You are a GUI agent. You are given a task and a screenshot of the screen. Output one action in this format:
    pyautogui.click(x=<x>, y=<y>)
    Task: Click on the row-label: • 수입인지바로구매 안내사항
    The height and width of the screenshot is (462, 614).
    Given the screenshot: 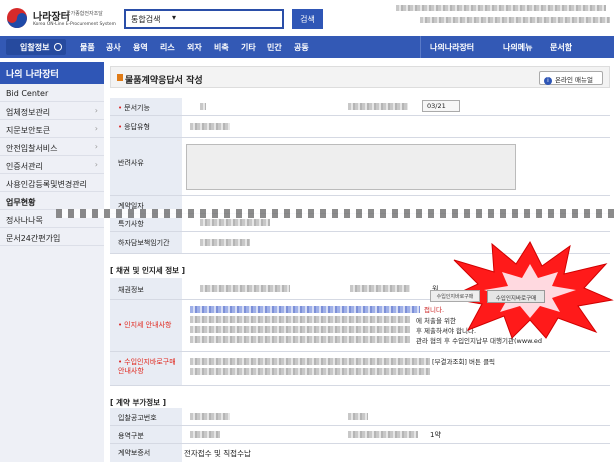 What is the action you would take?
    pyautogui.click(x=146, y=368)
    